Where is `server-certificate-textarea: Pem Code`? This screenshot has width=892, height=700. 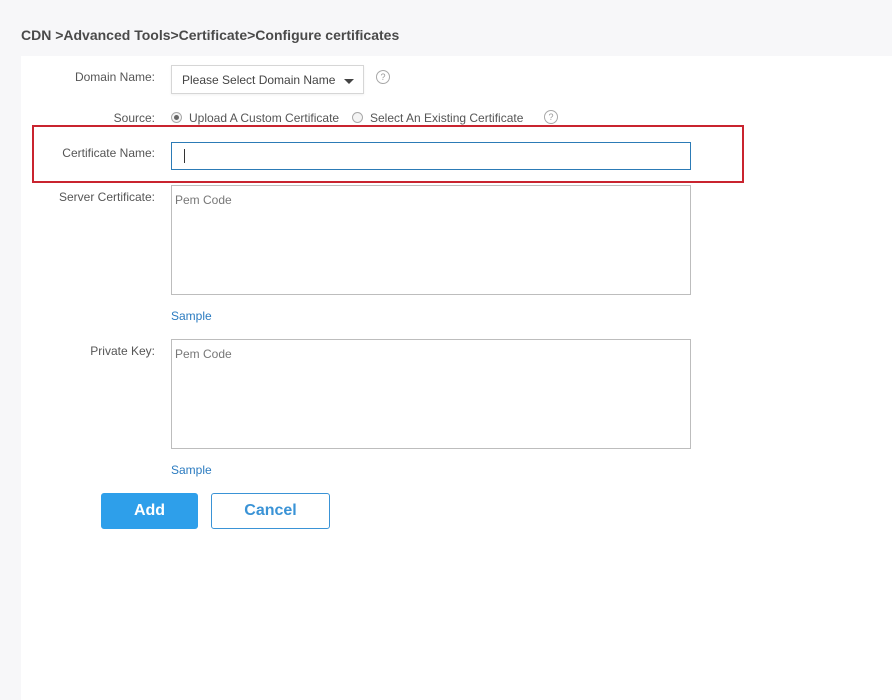 server-certificate-textarea: Pem Code is located at coordinates (431, 240).